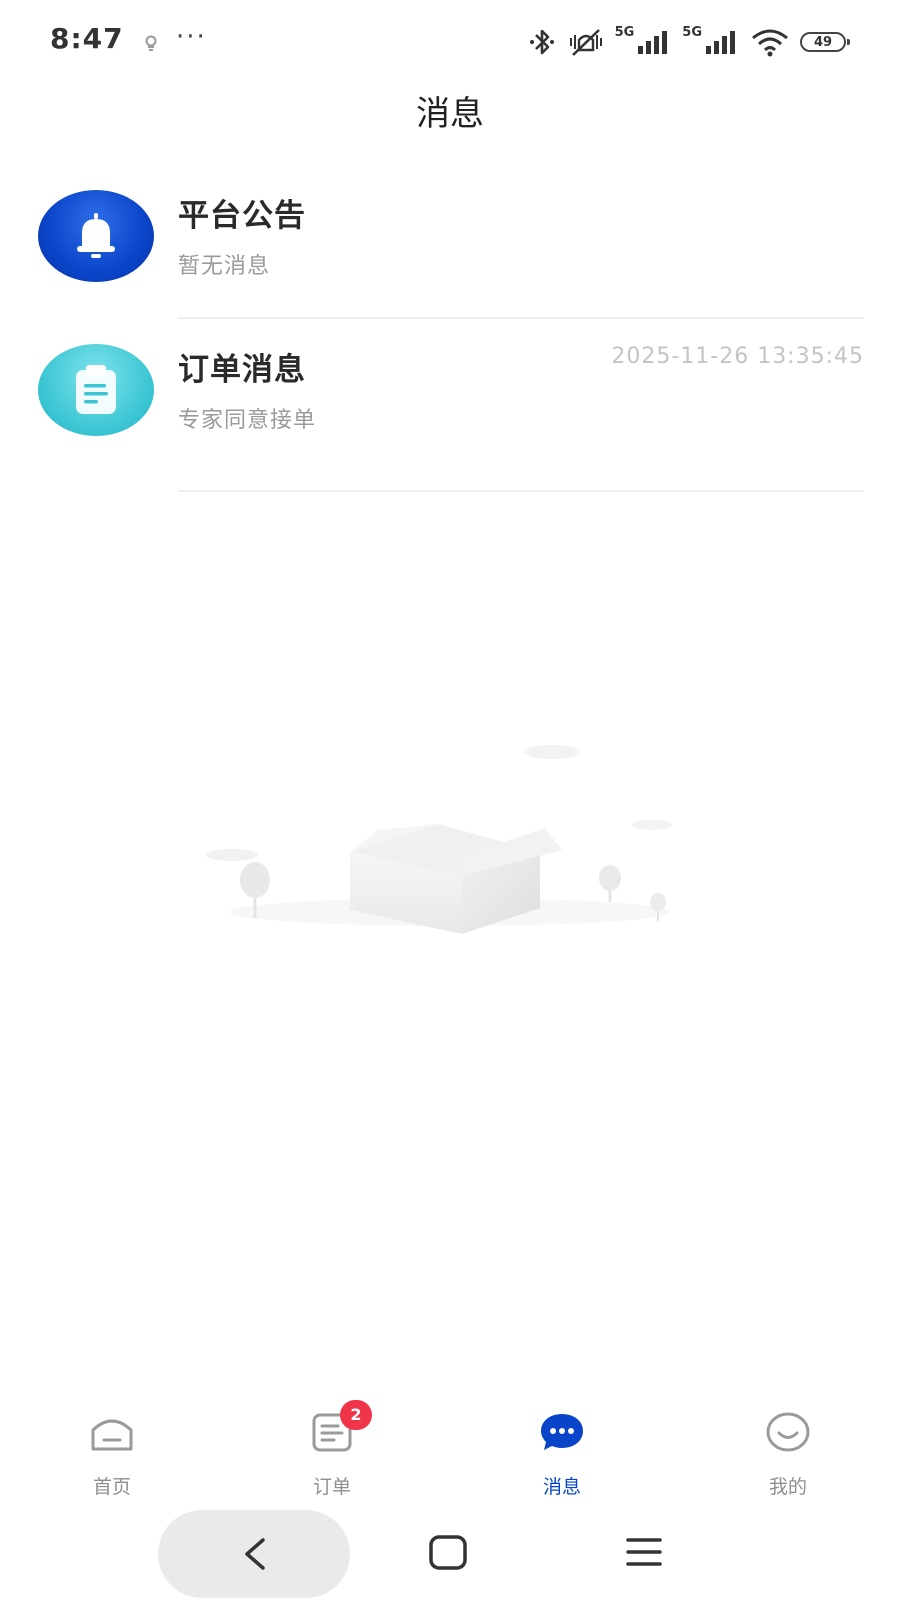  Describe the element at coordinates (624, 32) in the screenshot. I see `network-label-1: 5G` at that location.